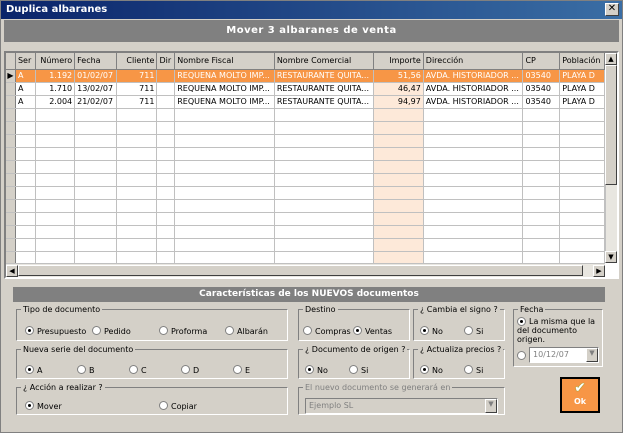  I want to click on serie-b-radio: B, so click(86, 370).